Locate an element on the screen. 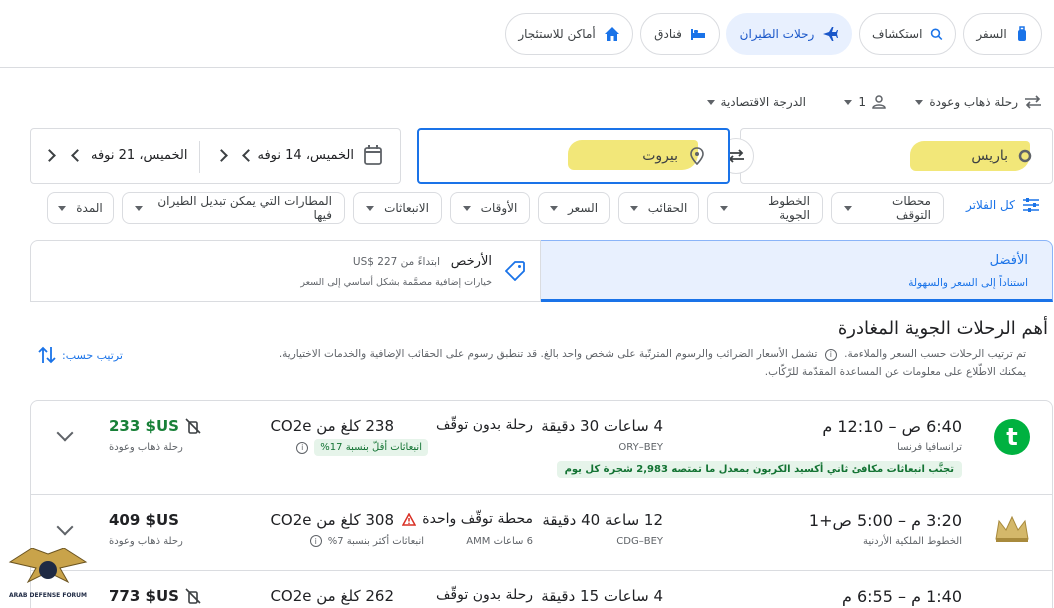  explore-icon is located at coordinates (937, 34).